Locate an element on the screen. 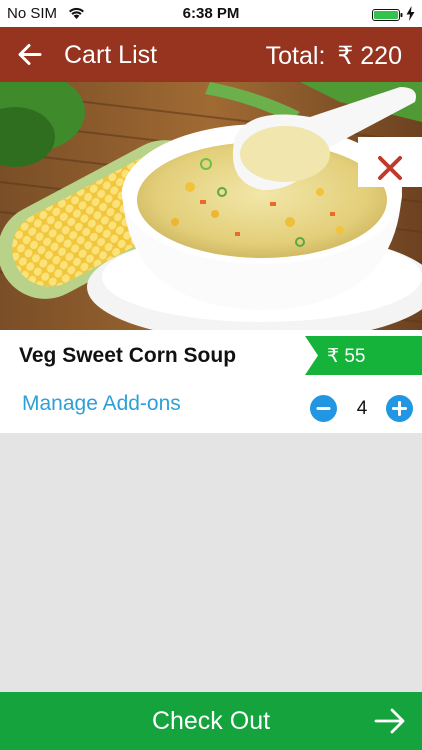 The image size is (422, 750). item-price: ₹ 55 is located at coordinates (346, 356).